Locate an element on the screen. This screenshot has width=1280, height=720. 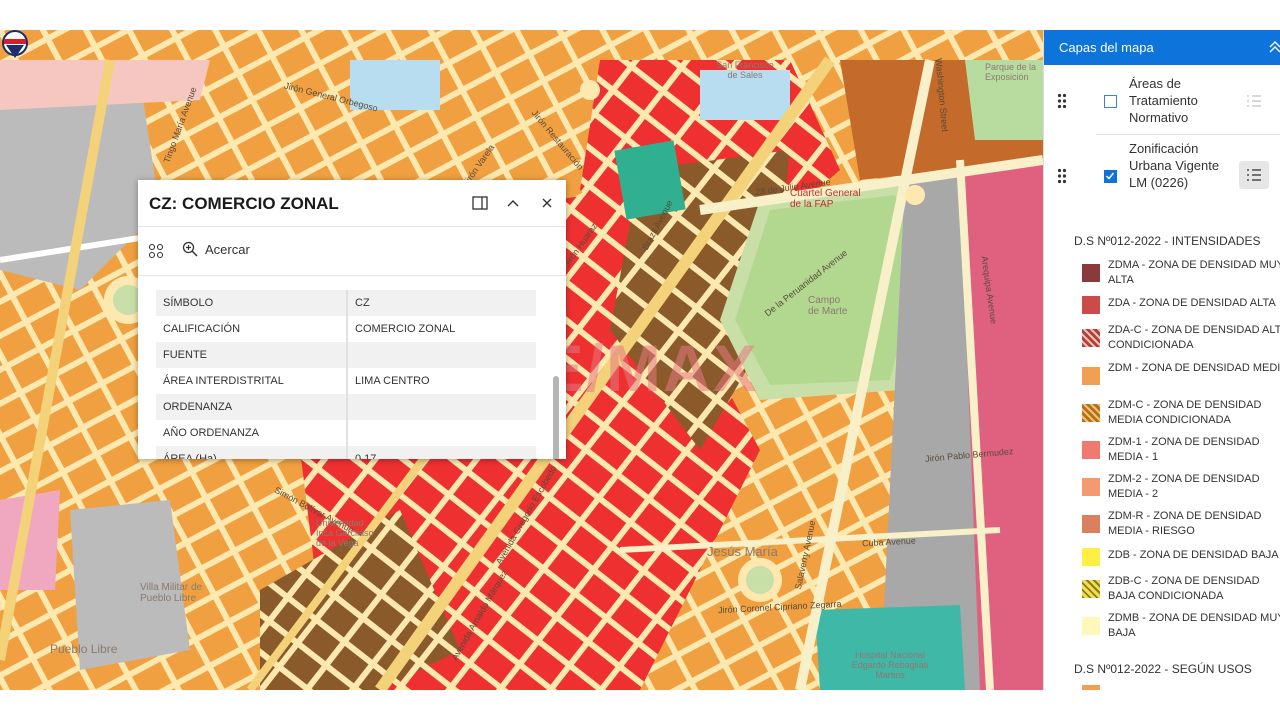
popup-title: CZ: COMERCIO ZONAL is located at coordinates (244, 203).